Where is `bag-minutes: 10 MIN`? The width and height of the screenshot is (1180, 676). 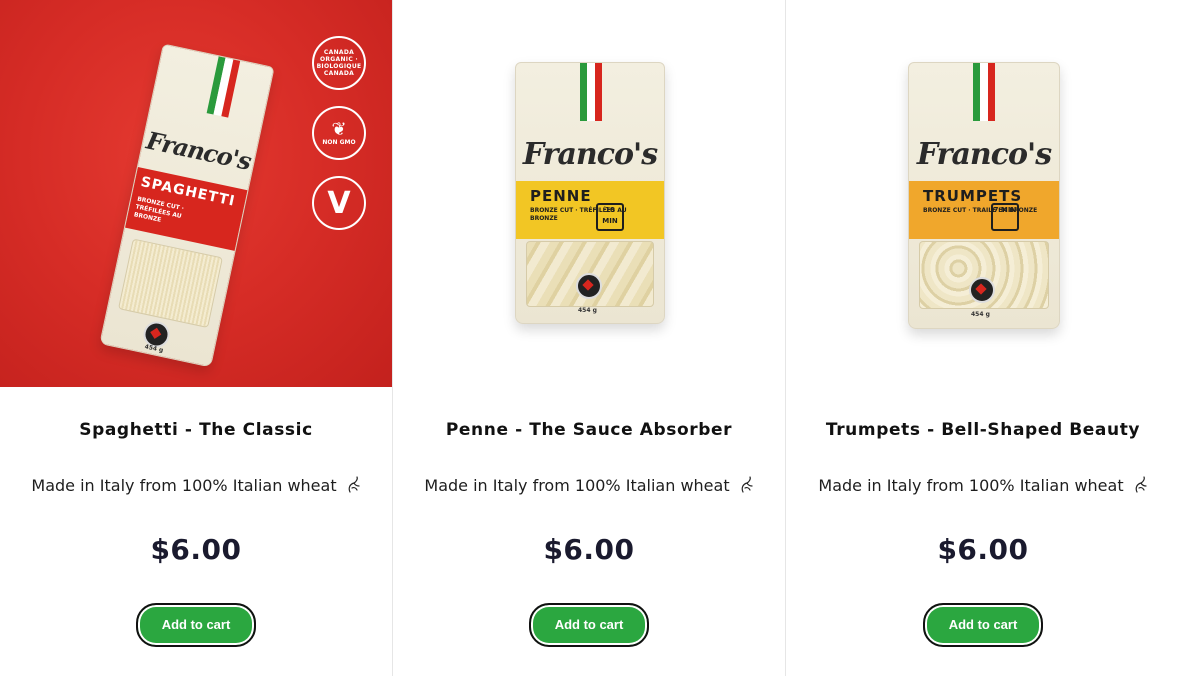 bag-minutes: 10 MIN is located at coordinates (610, 217).